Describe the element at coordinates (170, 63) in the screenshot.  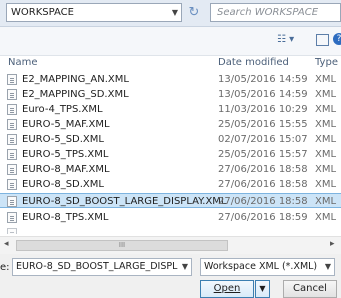
I see `column-header: Name Date modified Type` at that location.